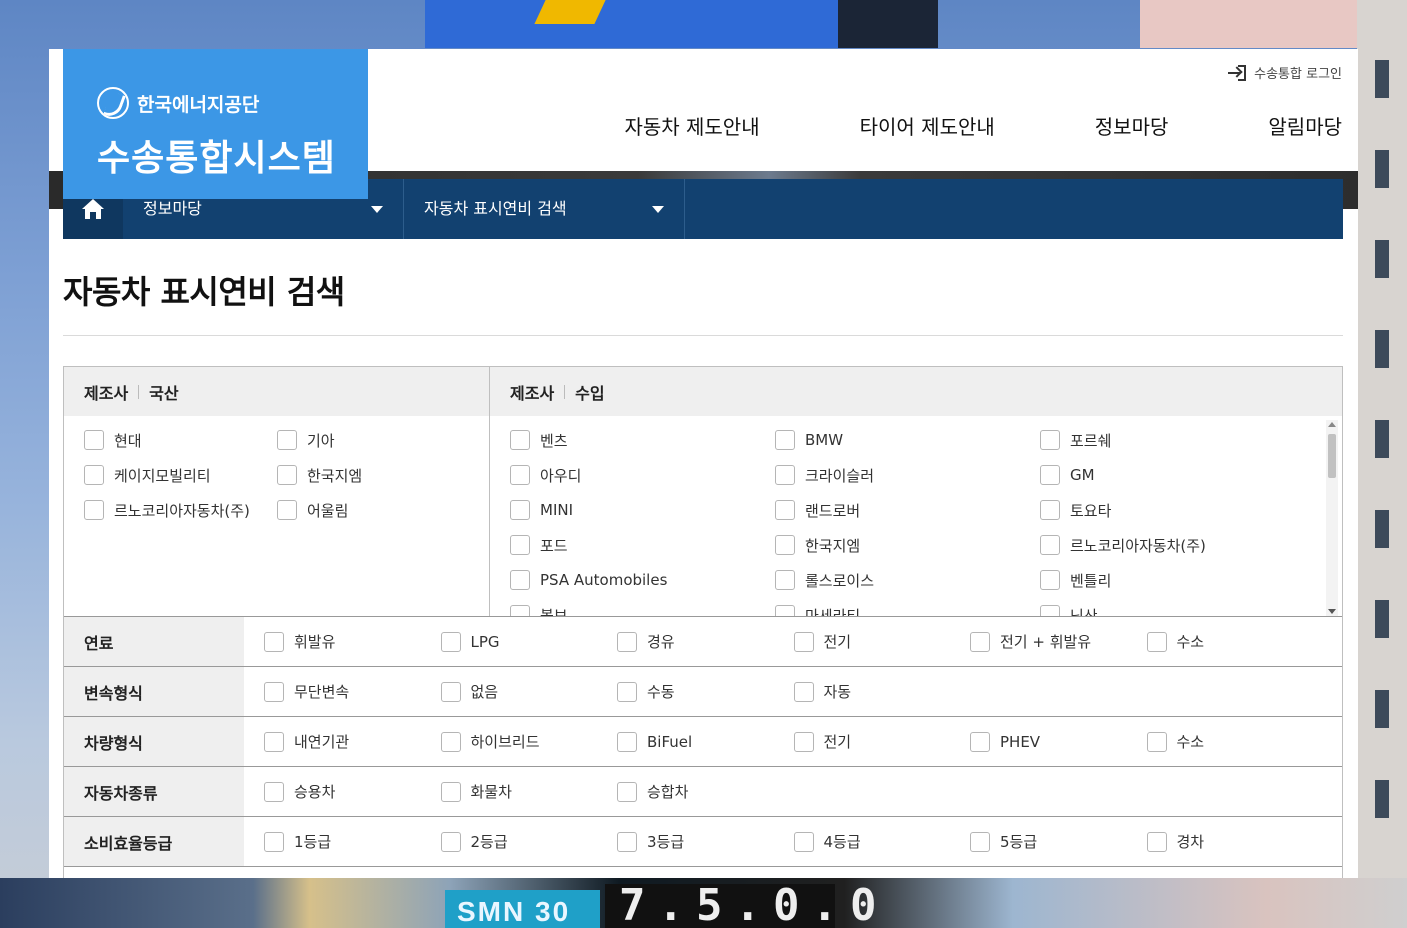  What do you see at coordinates (373, 440) in the screenshot?
I see `domestic-manufacturer-option: 기아` at bounding box center [373, 440].